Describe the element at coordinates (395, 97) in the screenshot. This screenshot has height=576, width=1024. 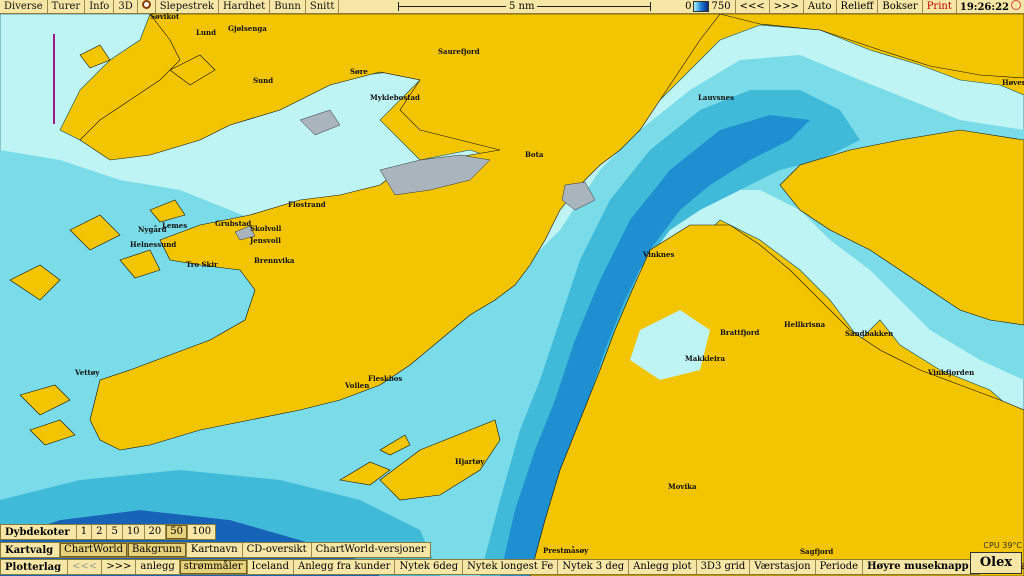
I see `place-label: Myklebostad` at that location.